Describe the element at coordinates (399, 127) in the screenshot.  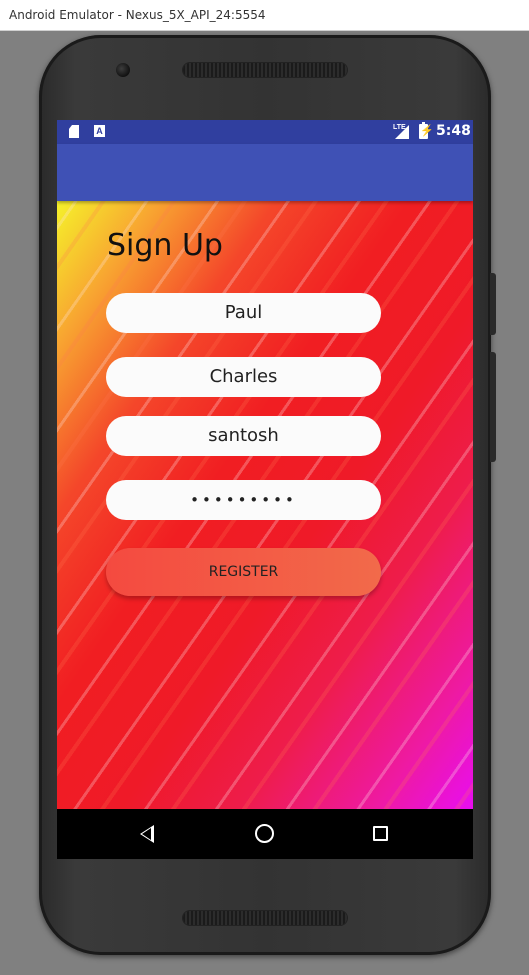
I see `network-type-label: LTE` at that location.